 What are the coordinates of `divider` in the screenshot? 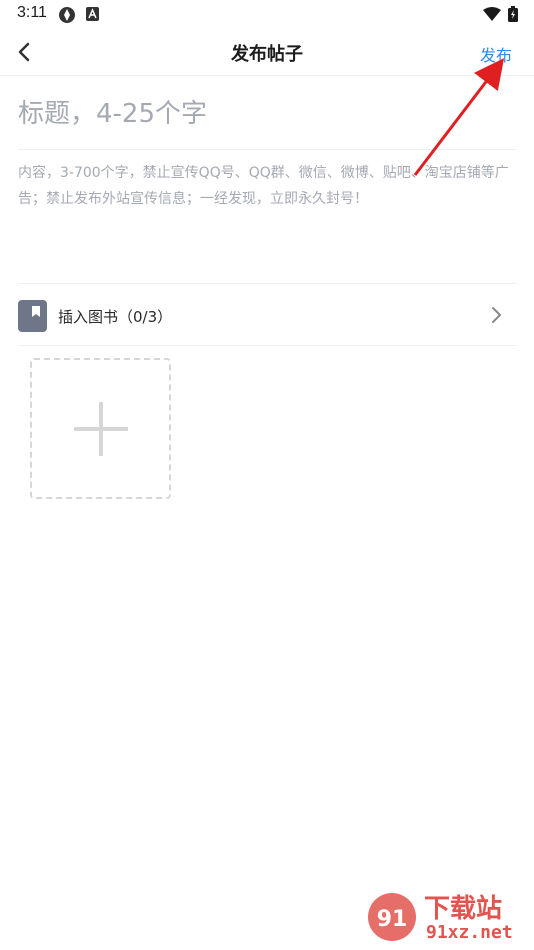 It's located at (267, 149).